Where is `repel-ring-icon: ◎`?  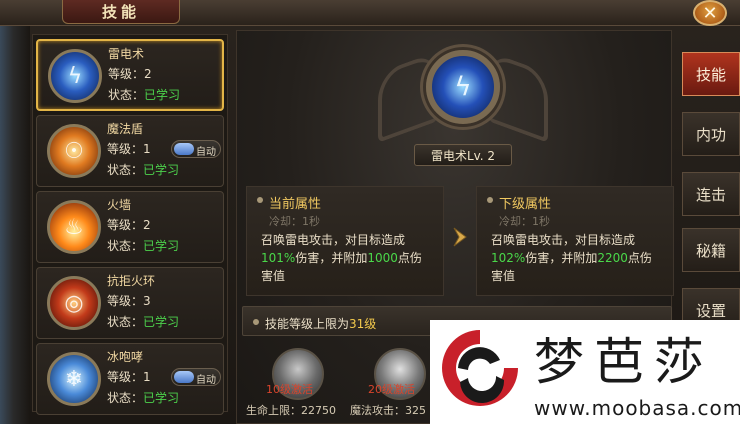 repel-ring-icon: ◎ is located at coordinates (74, 303).